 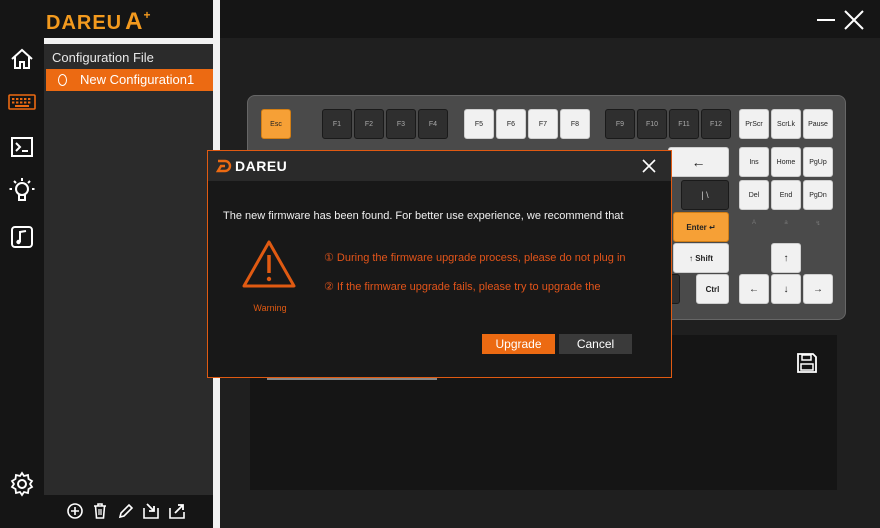 I want to click on rename-config-button, so click(x=126, y=511).